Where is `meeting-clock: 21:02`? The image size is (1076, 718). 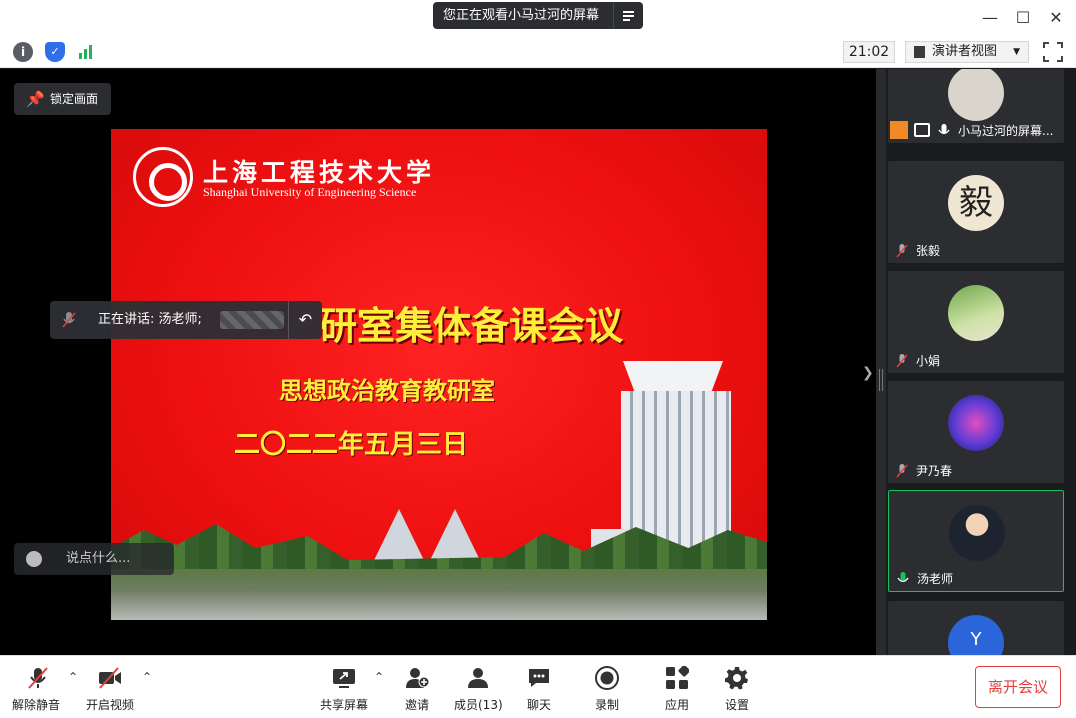 meeting-clock: 21:02 is located at coordinates (869, 52).